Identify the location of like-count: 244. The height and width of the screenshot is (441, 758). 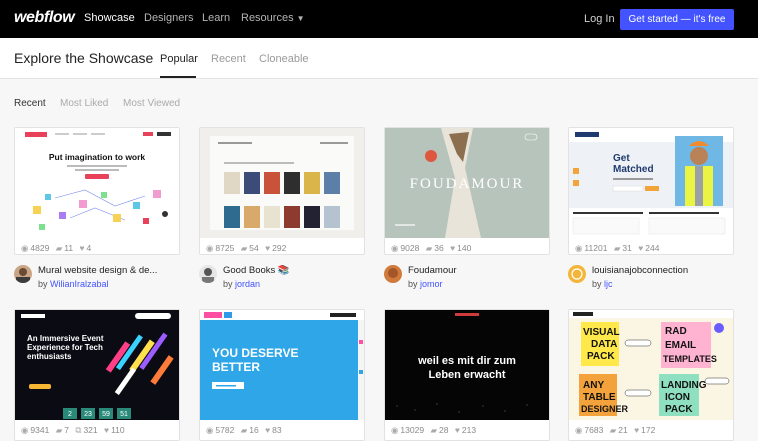
(652, 248).